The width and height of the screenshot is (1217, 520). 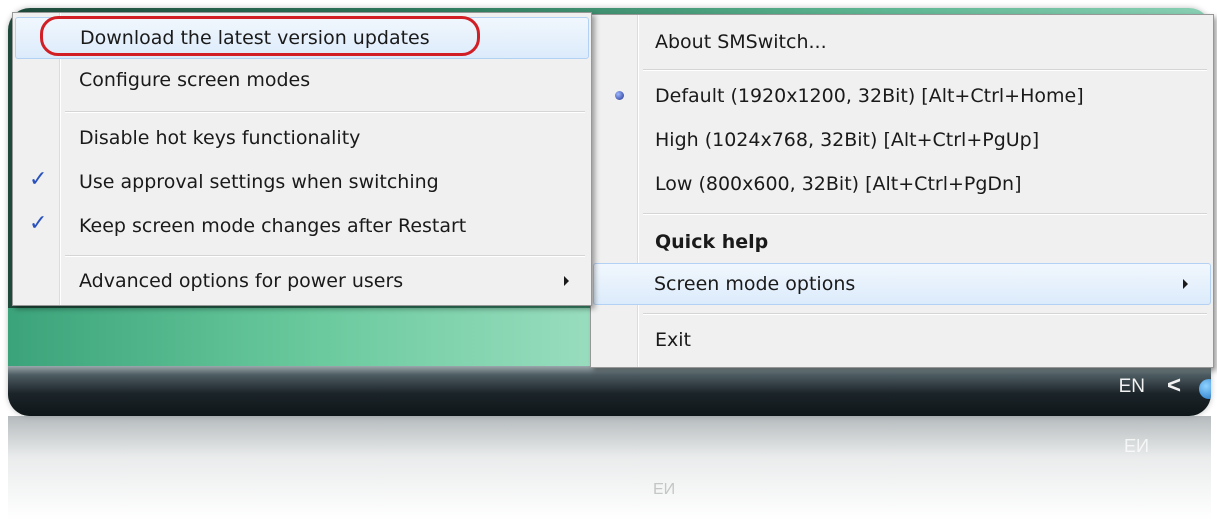 What do you see at coordinates (220, 138) in the screenshot?
I see `menu-item-label: Disable hot keys functionality` at bounding box center [220, 138].